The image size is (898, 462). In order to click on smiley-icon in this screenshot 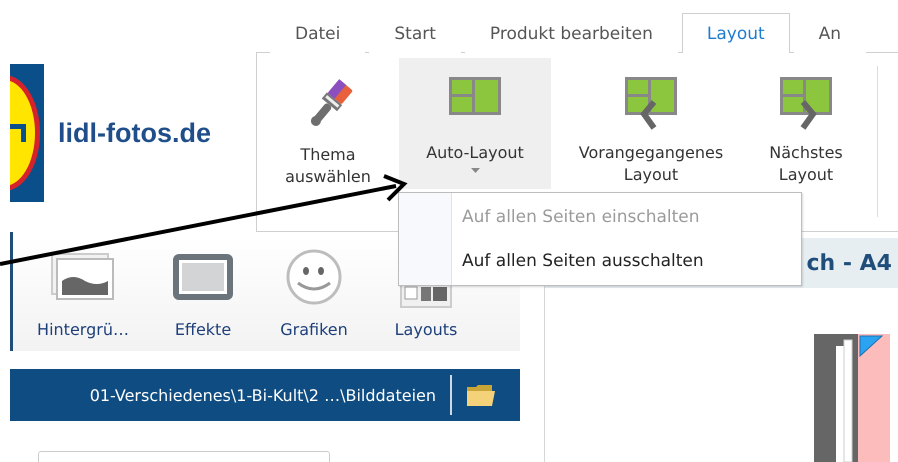, I will do `click(314, 277)`.